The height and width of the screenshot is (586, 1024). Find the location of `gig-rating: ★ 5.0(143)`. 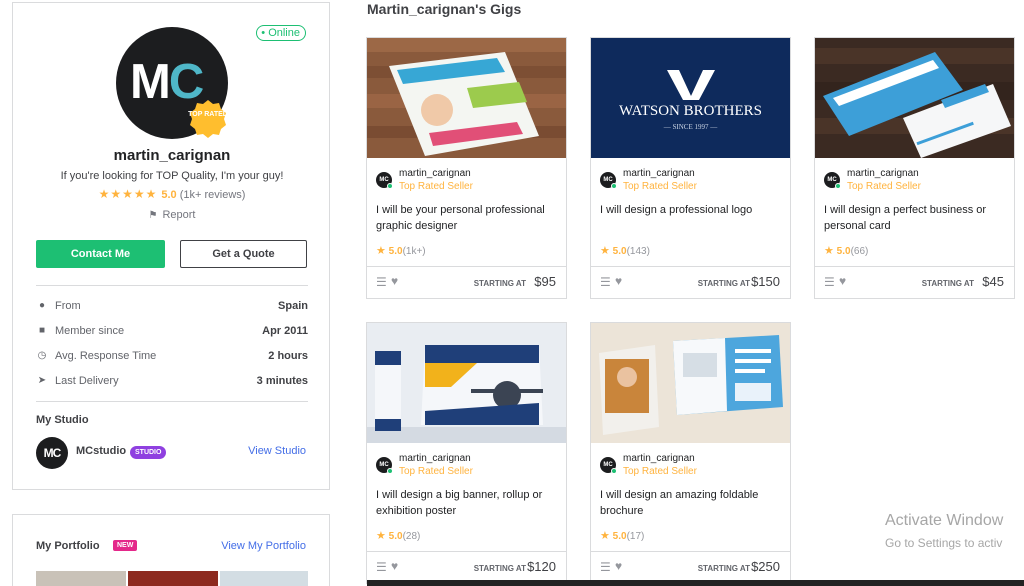

gig-rating: ★ 5.0(143) is located at coordinates (625, 250).